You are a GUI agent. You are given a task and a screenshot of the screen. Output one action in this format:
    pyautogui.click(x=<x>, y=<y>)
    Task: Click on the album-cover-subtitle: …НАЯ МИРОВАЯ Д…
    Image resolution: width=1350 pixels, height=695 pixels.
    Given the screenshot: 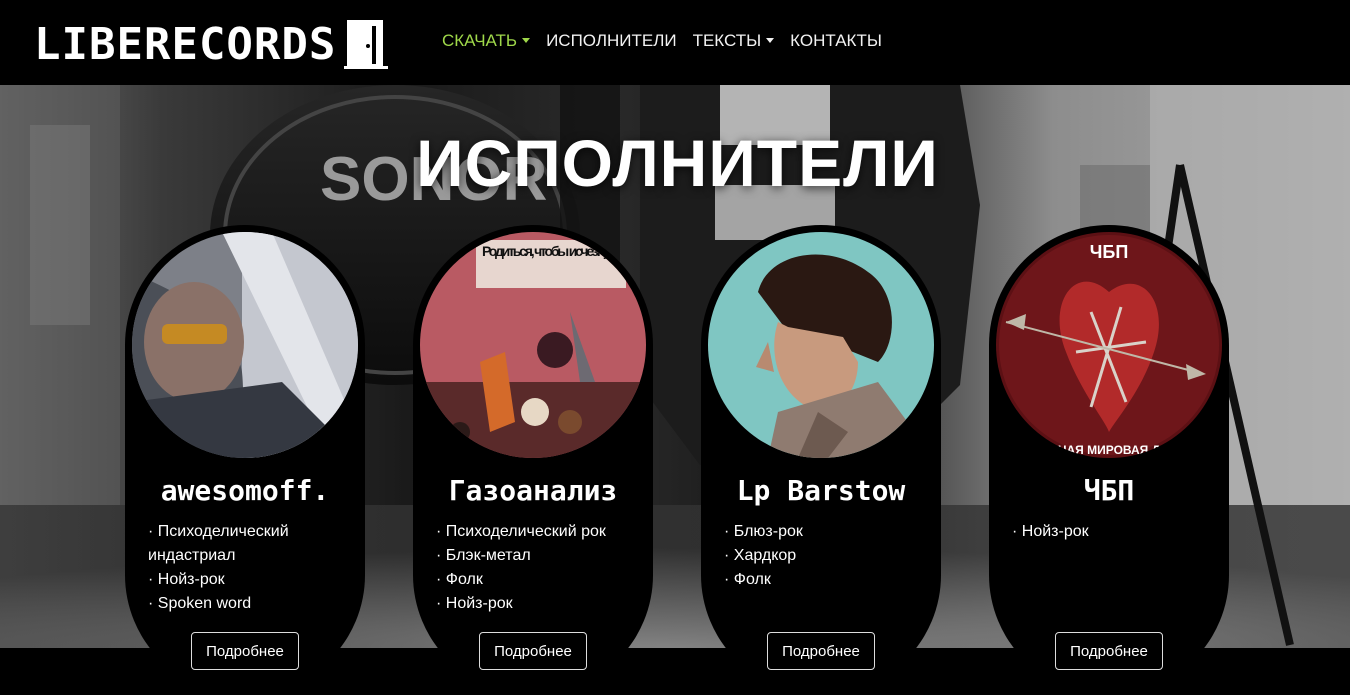 What is the action you would take?
    pyautogui.click(x=1109, y=450)
    